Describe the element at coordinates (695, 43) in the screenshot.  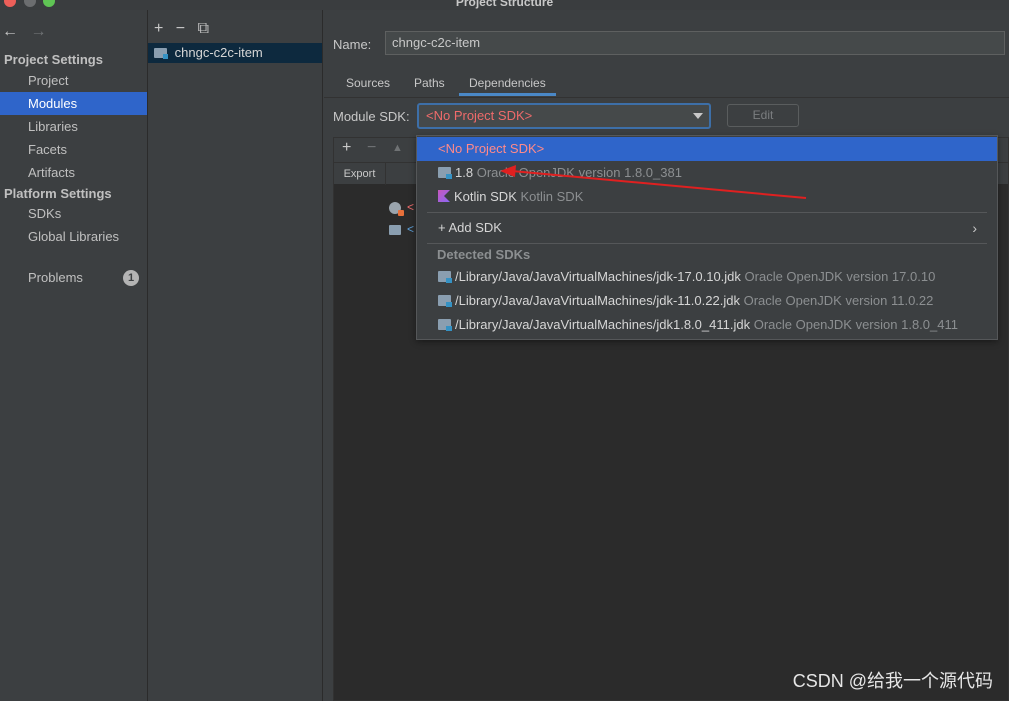
I see `module-name-field: chngc-c2c-item` at that location.